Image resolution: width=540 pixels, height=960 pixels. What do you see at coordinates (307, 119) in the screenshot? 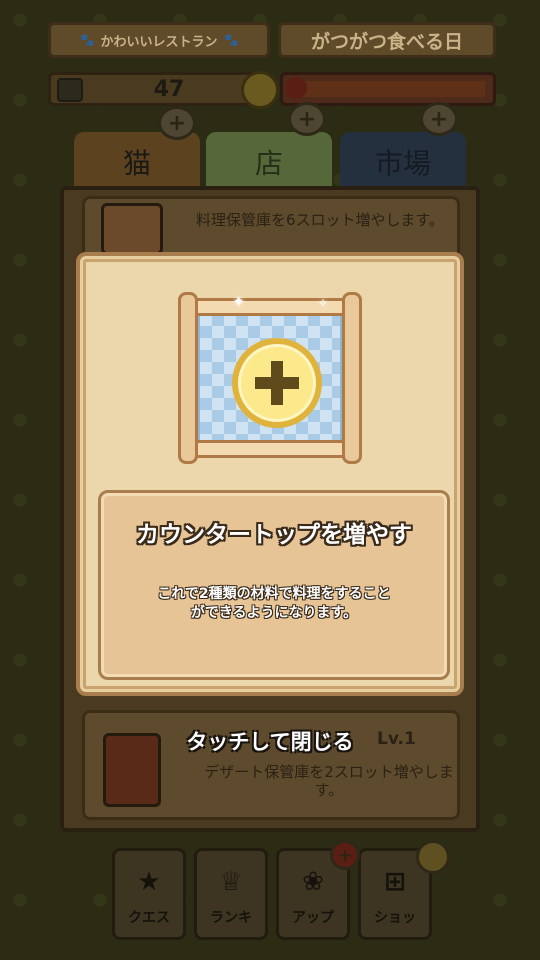
I see `add-energy-button: +` at bounding box center [307, 119].